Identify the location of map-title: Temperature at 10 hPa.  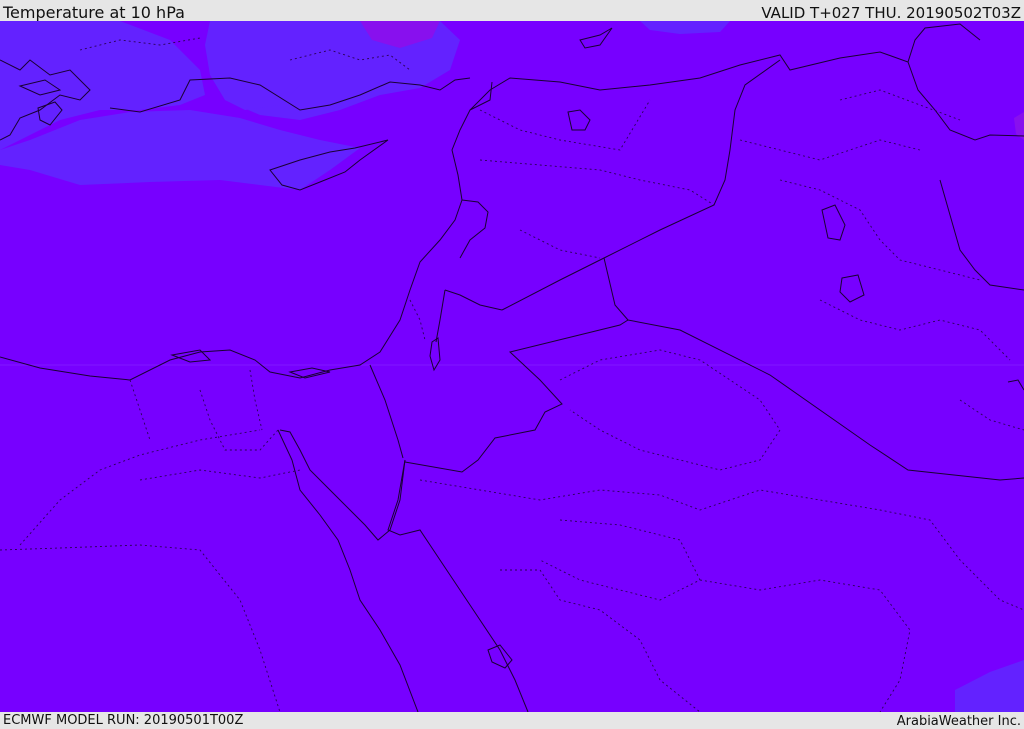
(94, 12).